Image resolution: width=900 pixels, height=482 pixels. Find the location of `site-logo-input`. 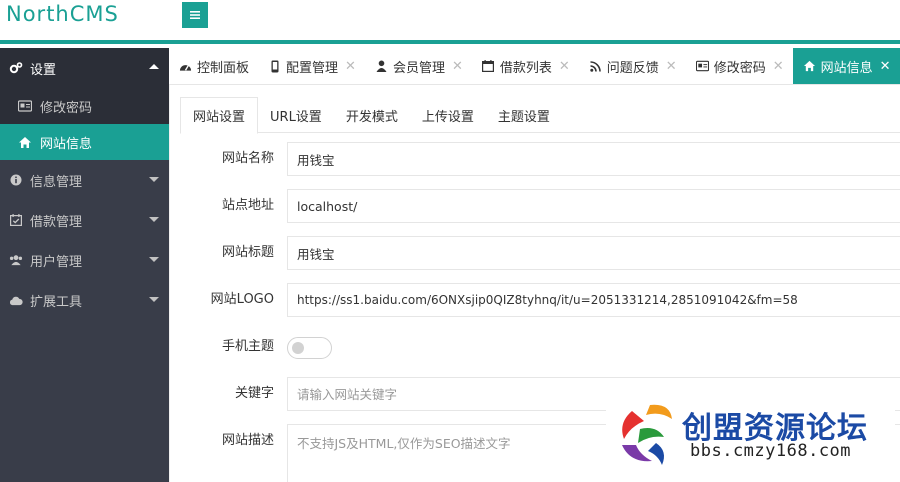

site-logo-input is located at coordinates (593, 300).